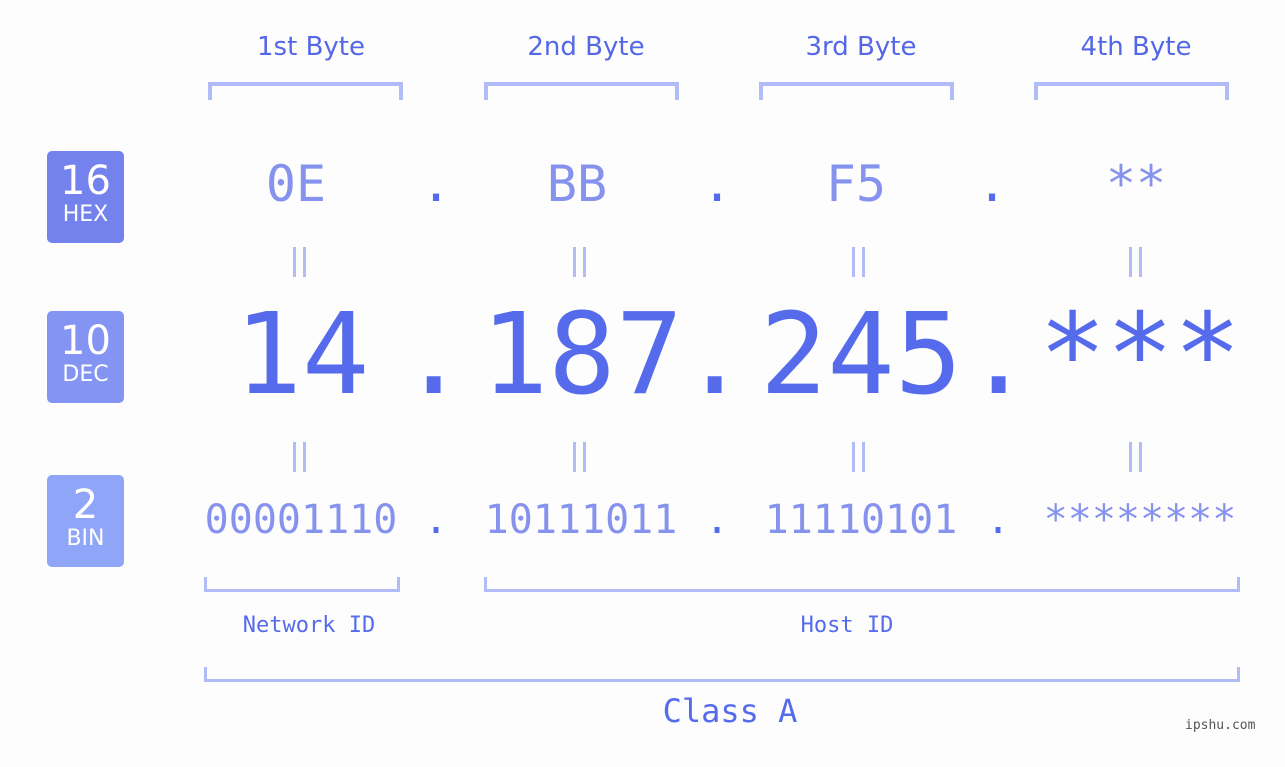  Describe the element at coordinates (85, 374) in the screenshot. I see `dec-badge-label: DEC` at that location.